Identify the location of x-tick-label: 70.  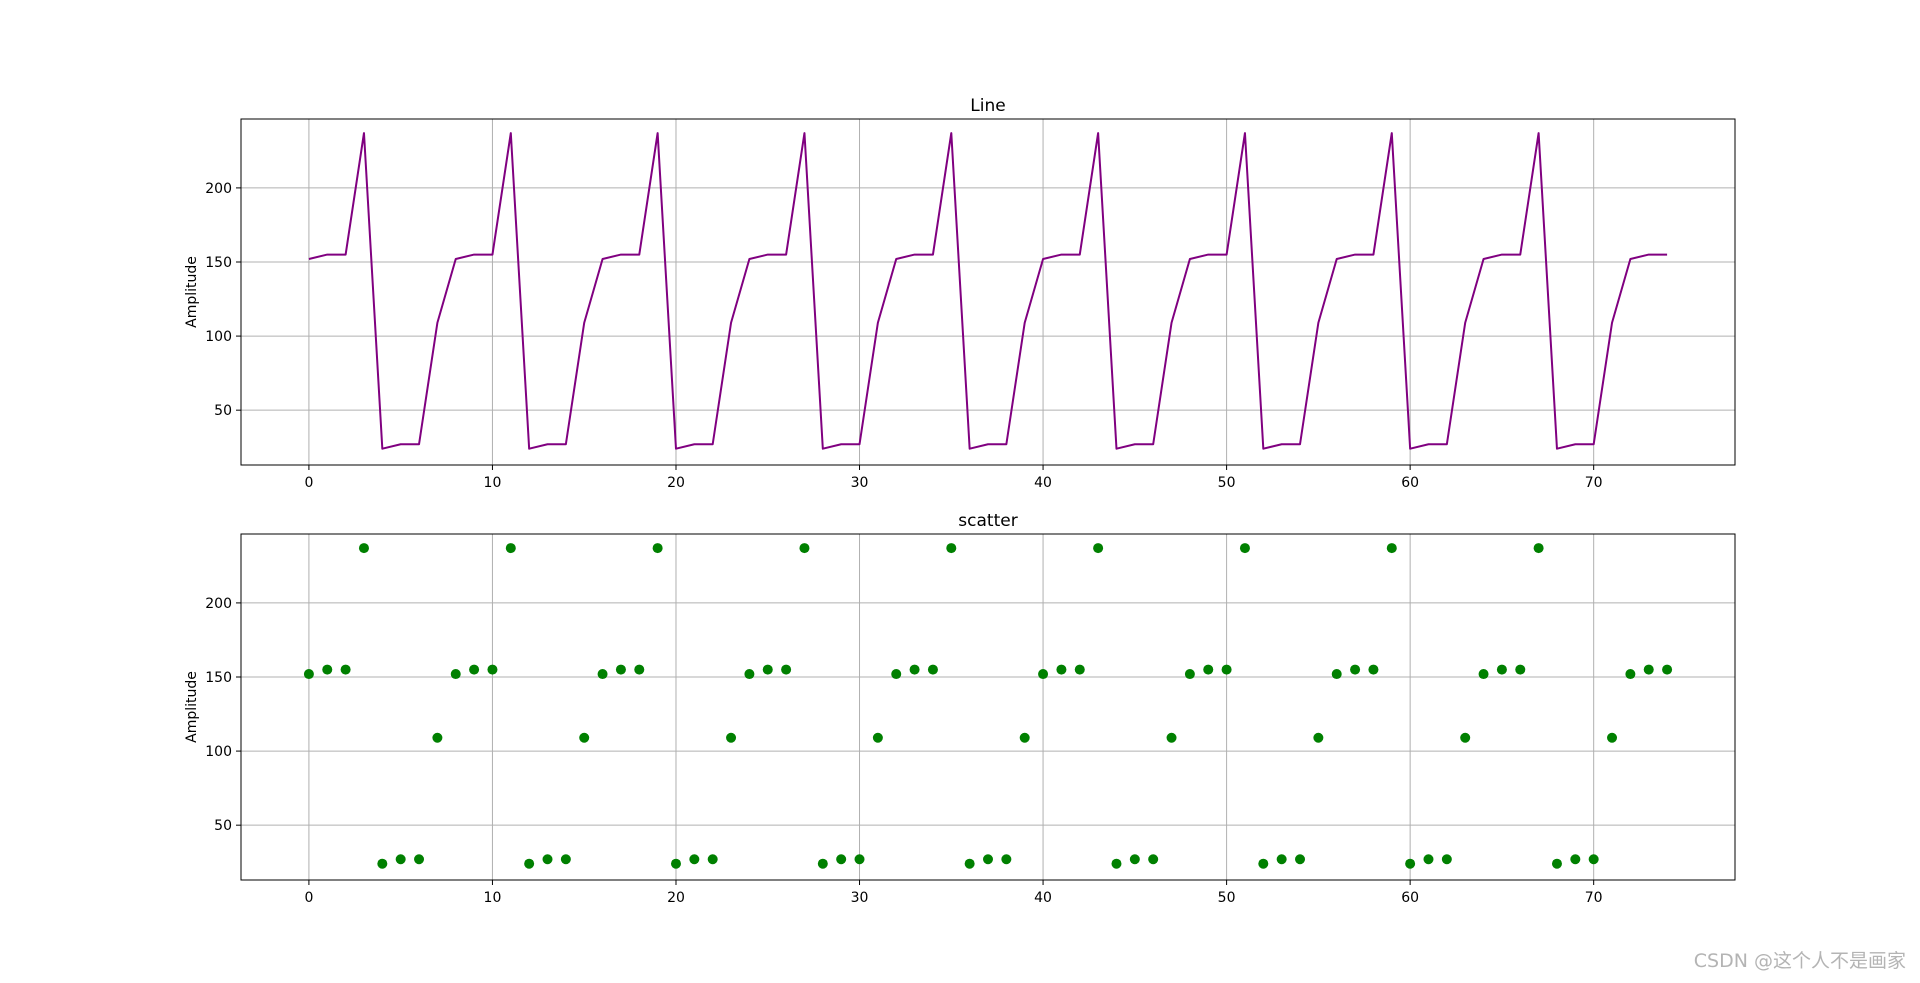
(1594, 898).